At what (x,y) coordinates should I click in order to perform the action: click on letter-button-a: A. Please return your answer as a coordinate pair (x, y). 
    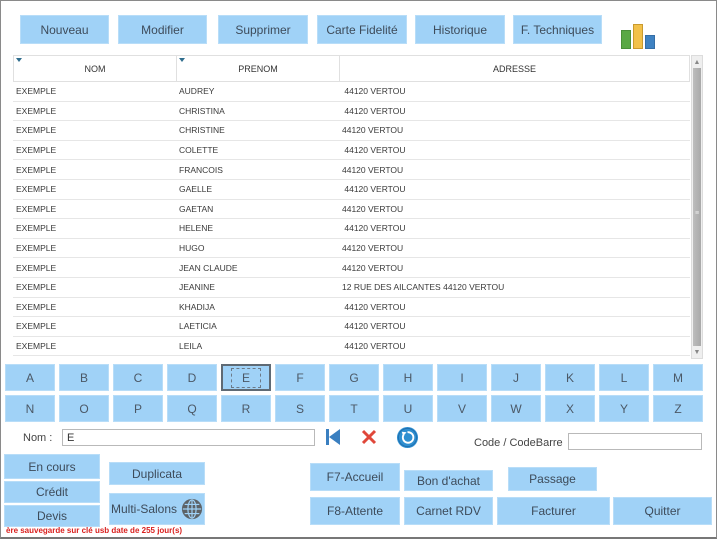
    Looking at the image, I should click on (30, 377).